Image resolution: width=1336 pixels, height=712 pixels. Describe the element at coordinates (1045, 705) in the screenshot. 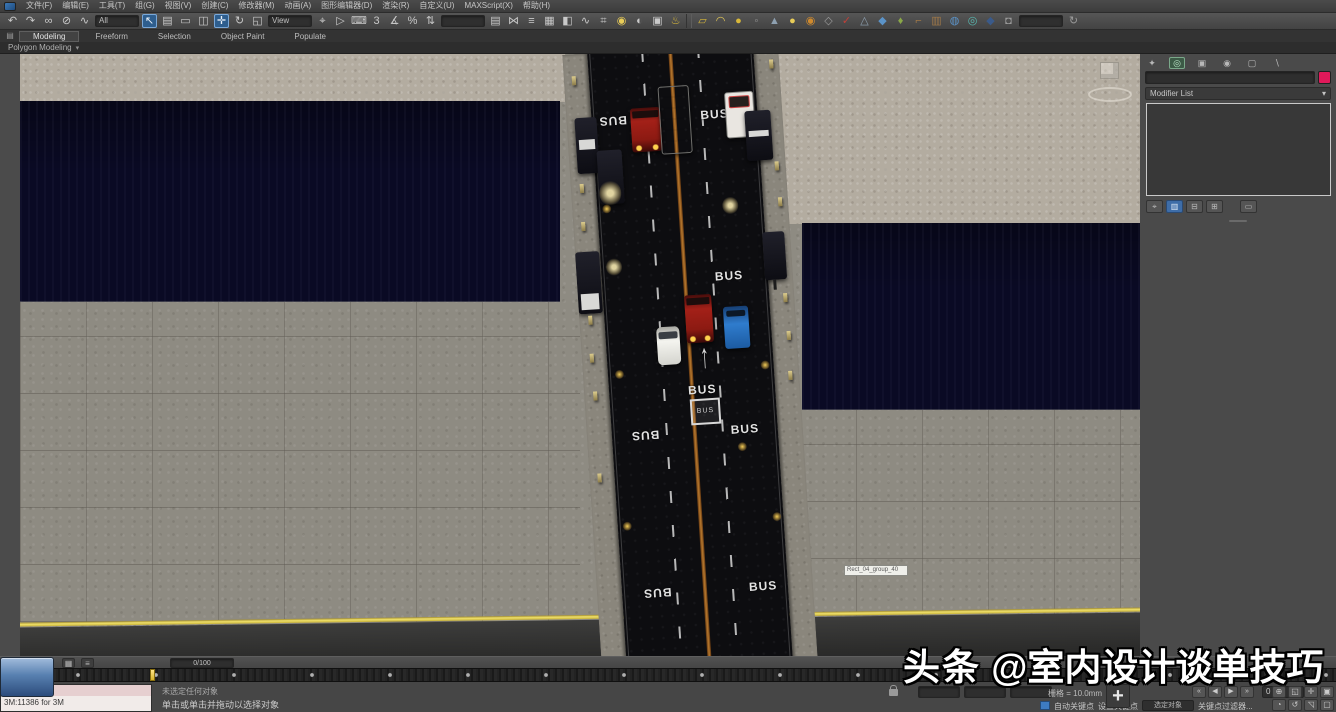

I see `default-in-out-tangent-icon` at that location.